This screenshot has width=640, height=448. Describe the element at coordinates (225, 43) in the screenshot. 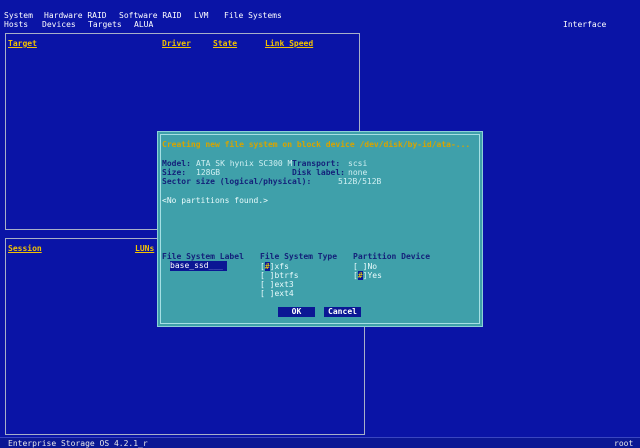

I see `targets-col-state: State` at that location.